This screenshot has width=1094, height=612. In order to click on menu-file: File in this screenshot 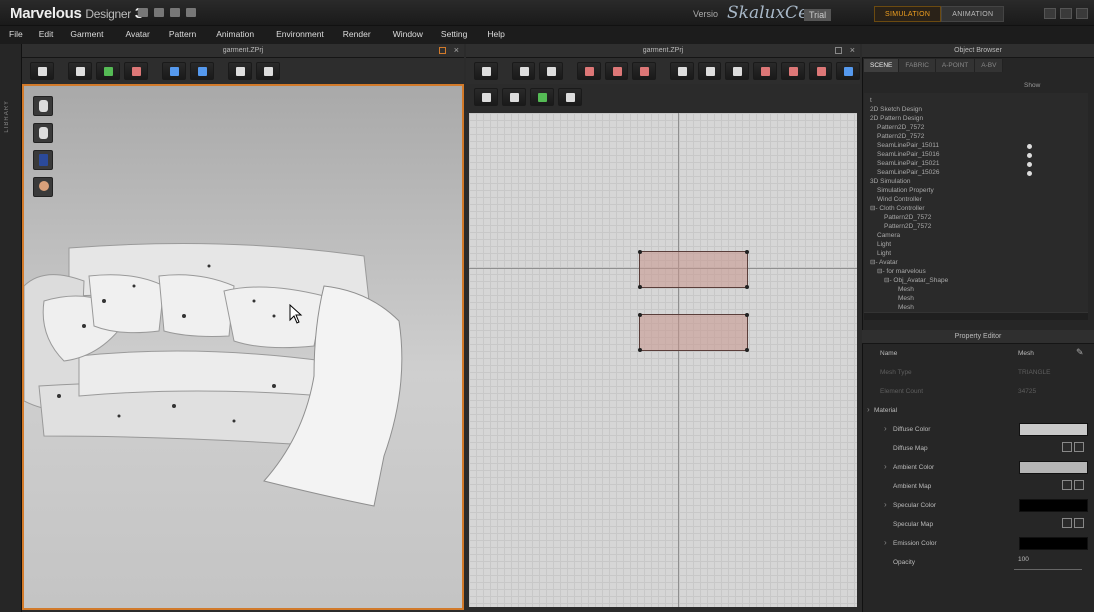, I will do `click(16, 35)`.